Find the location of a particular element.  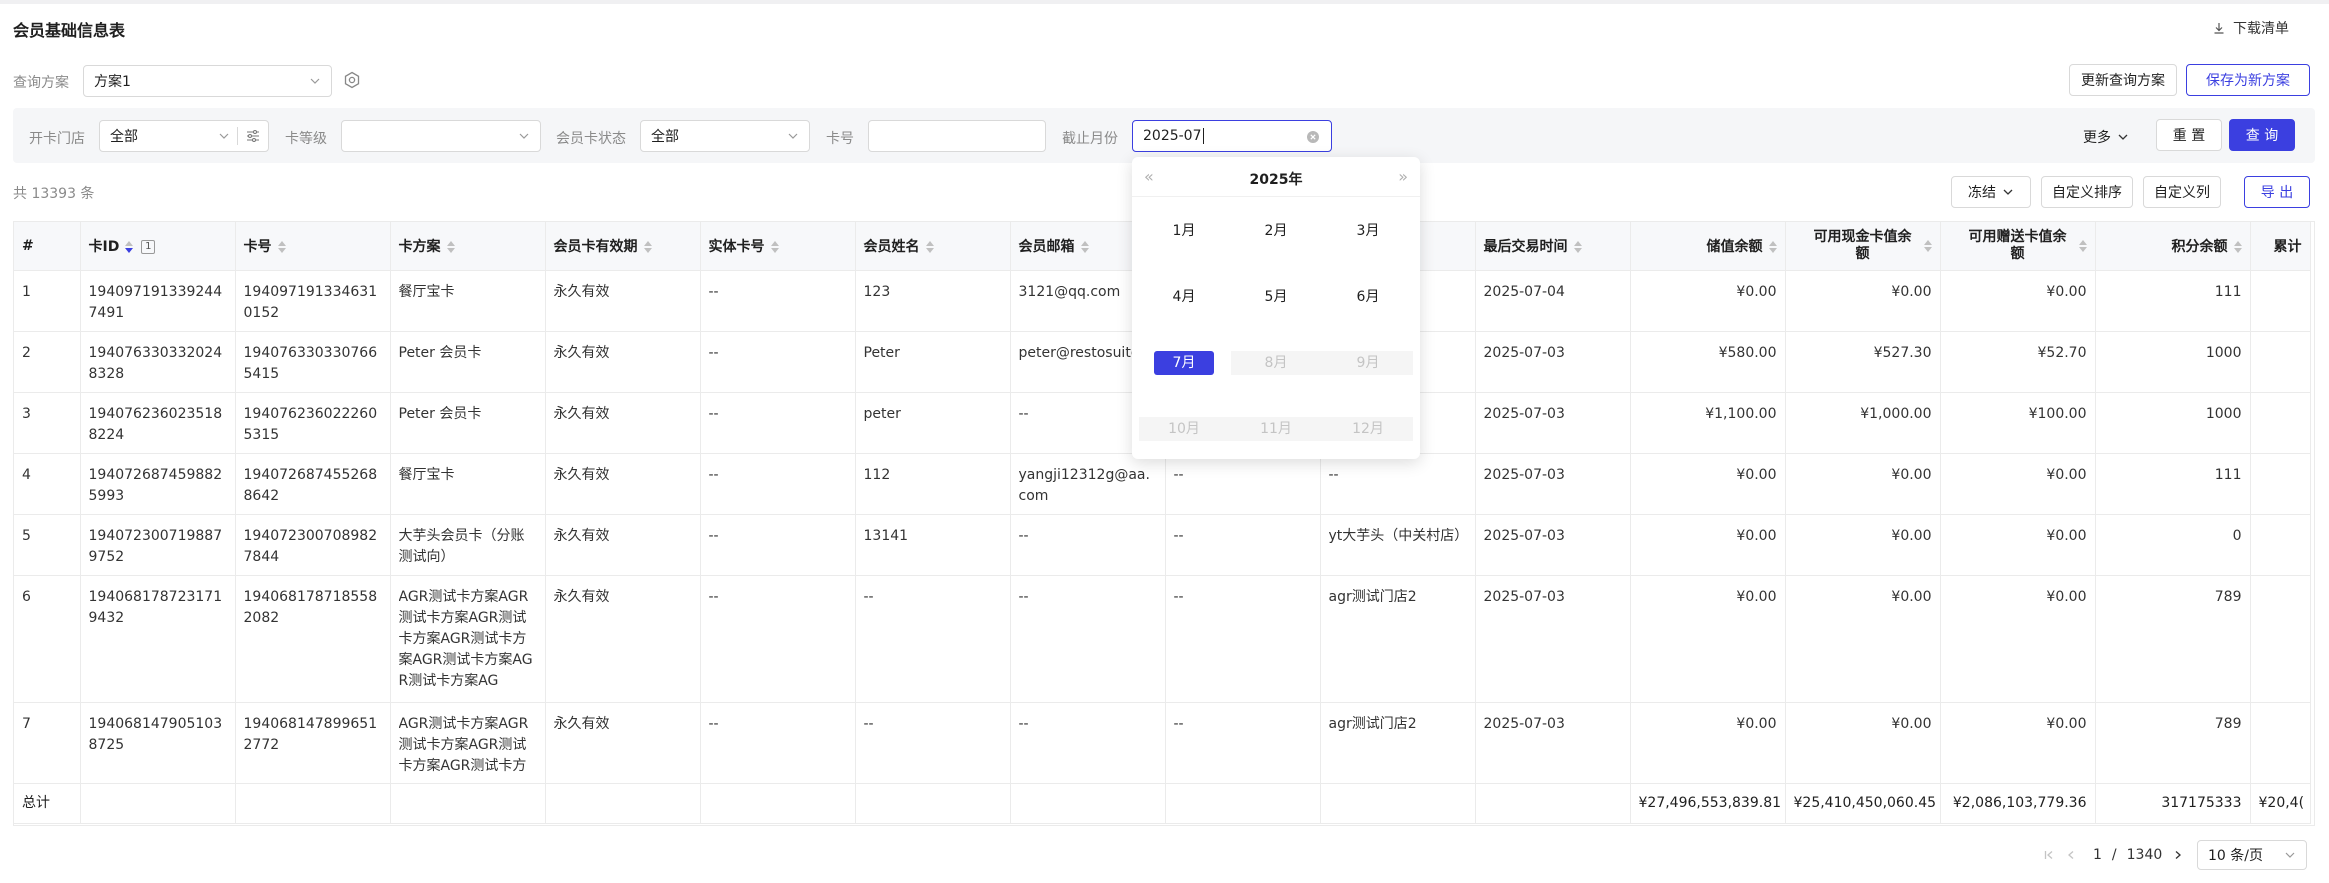

table-cell: ¥580.00 is located at coordinates (1708, 362).